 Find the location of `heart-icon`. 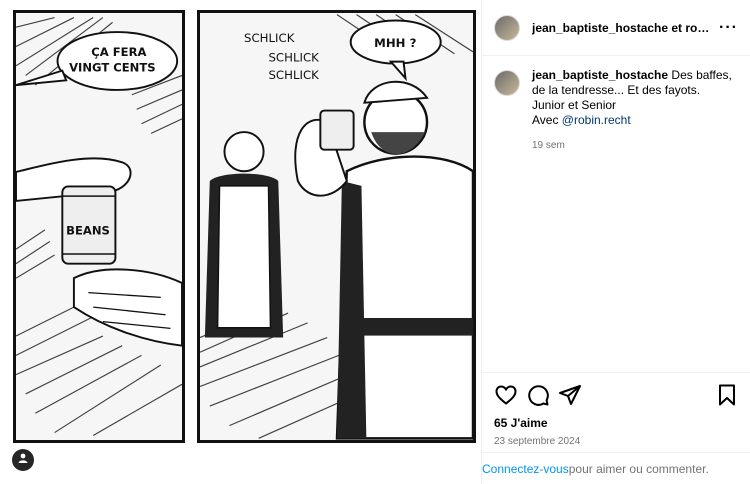

heart-icon is located at coordinates (506, 395).